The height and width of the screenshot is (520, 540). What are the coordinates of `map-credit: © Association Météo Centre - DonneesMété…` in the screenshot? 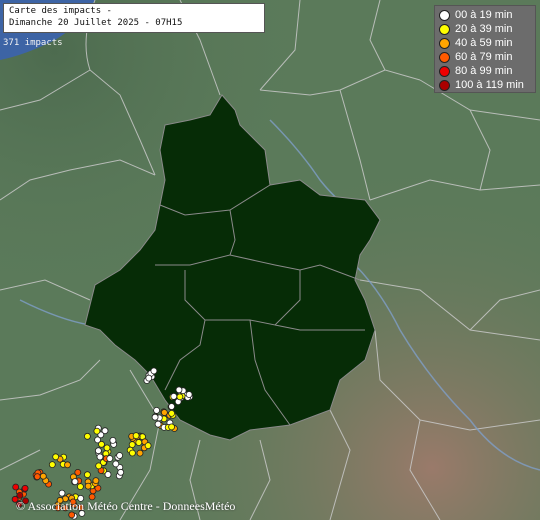 It's located at (126, 506).